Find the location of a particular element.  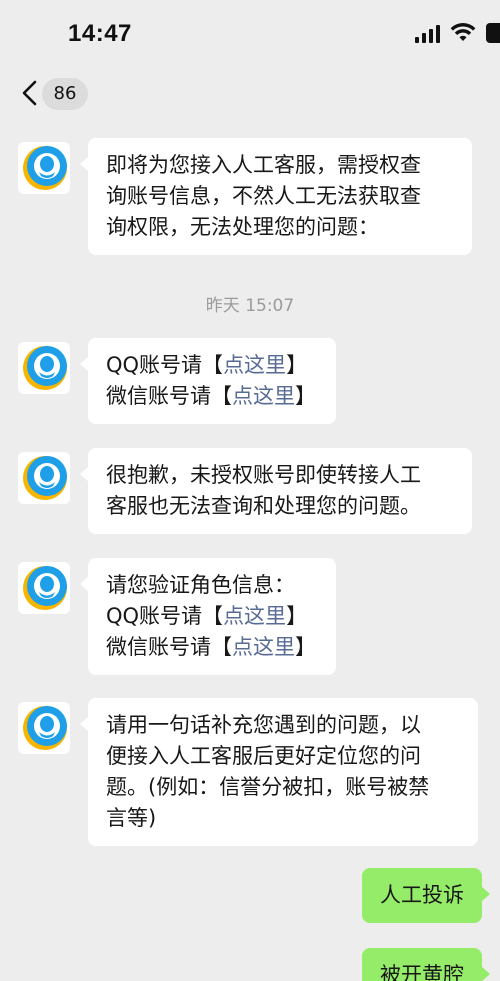

message-line: 询权限，无法处理您的问题： is located at coordinates (242, 227).